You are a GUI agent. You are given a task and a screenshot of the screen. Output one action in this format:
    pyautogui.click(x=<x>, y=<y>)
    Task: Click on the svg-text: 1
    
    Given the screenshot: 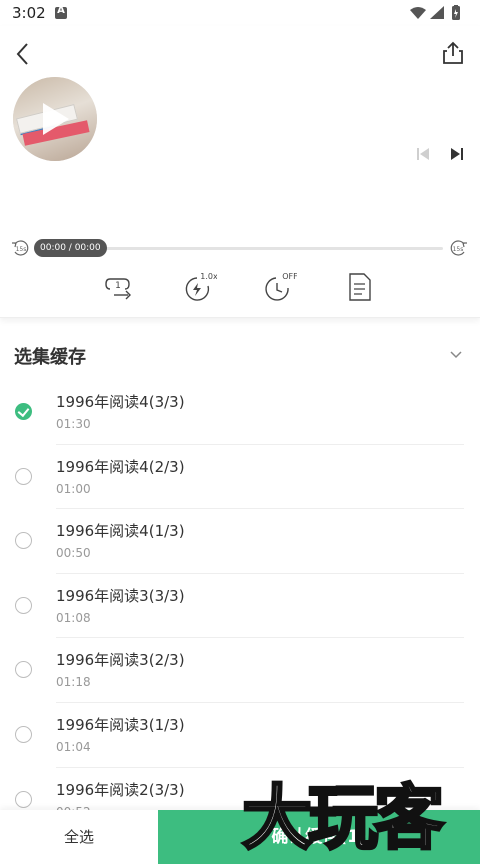 What is the action you would take?
    pyautogui.click(x=118, y=286)
    